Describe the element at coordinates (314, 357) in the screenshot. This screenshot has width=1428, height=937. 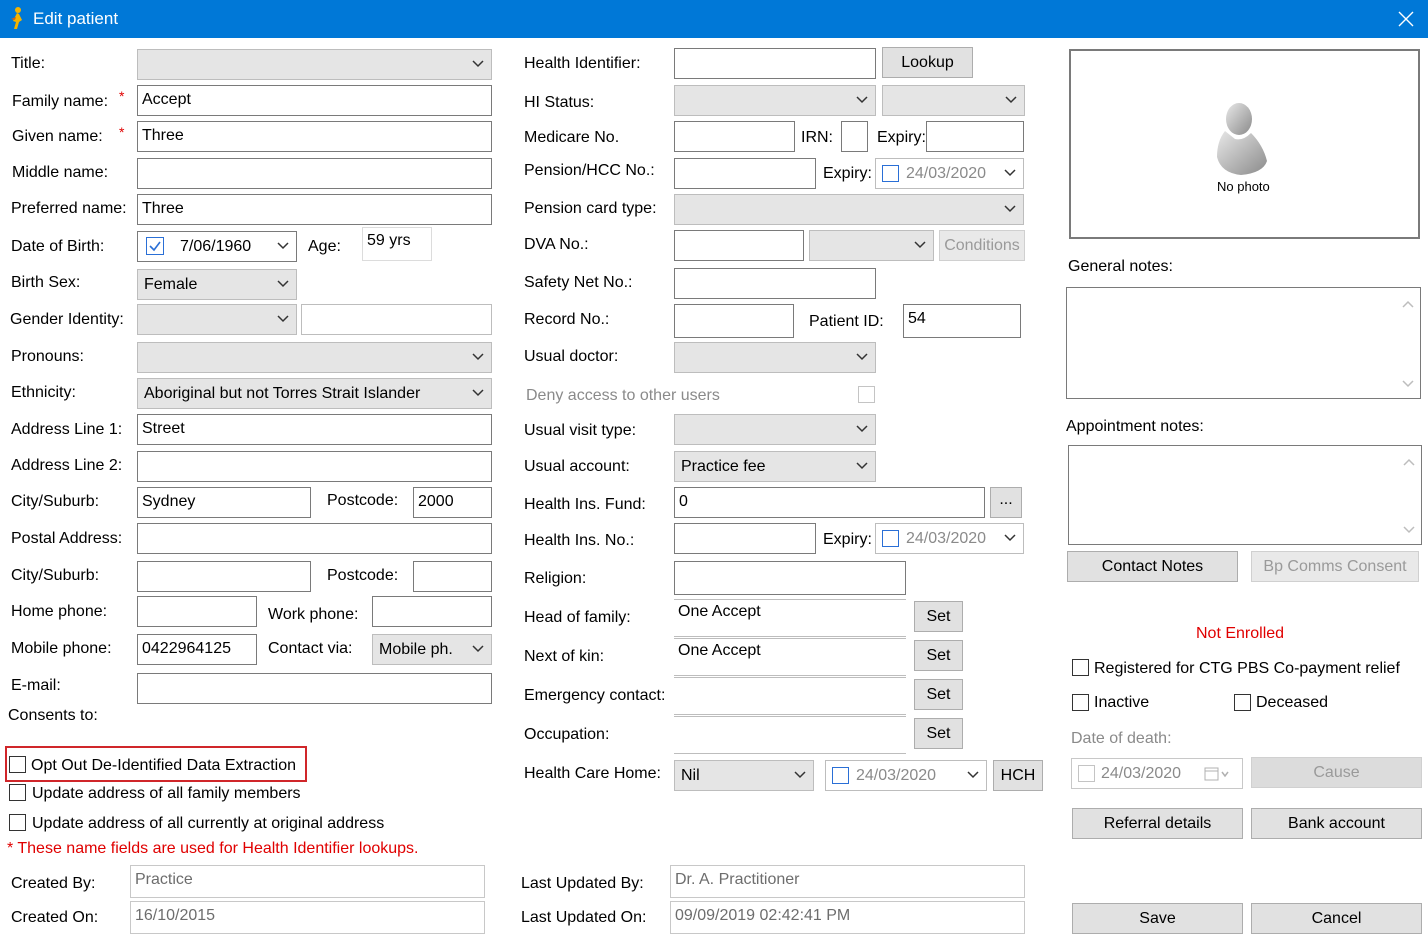
I see `pronouns-select` at that location.